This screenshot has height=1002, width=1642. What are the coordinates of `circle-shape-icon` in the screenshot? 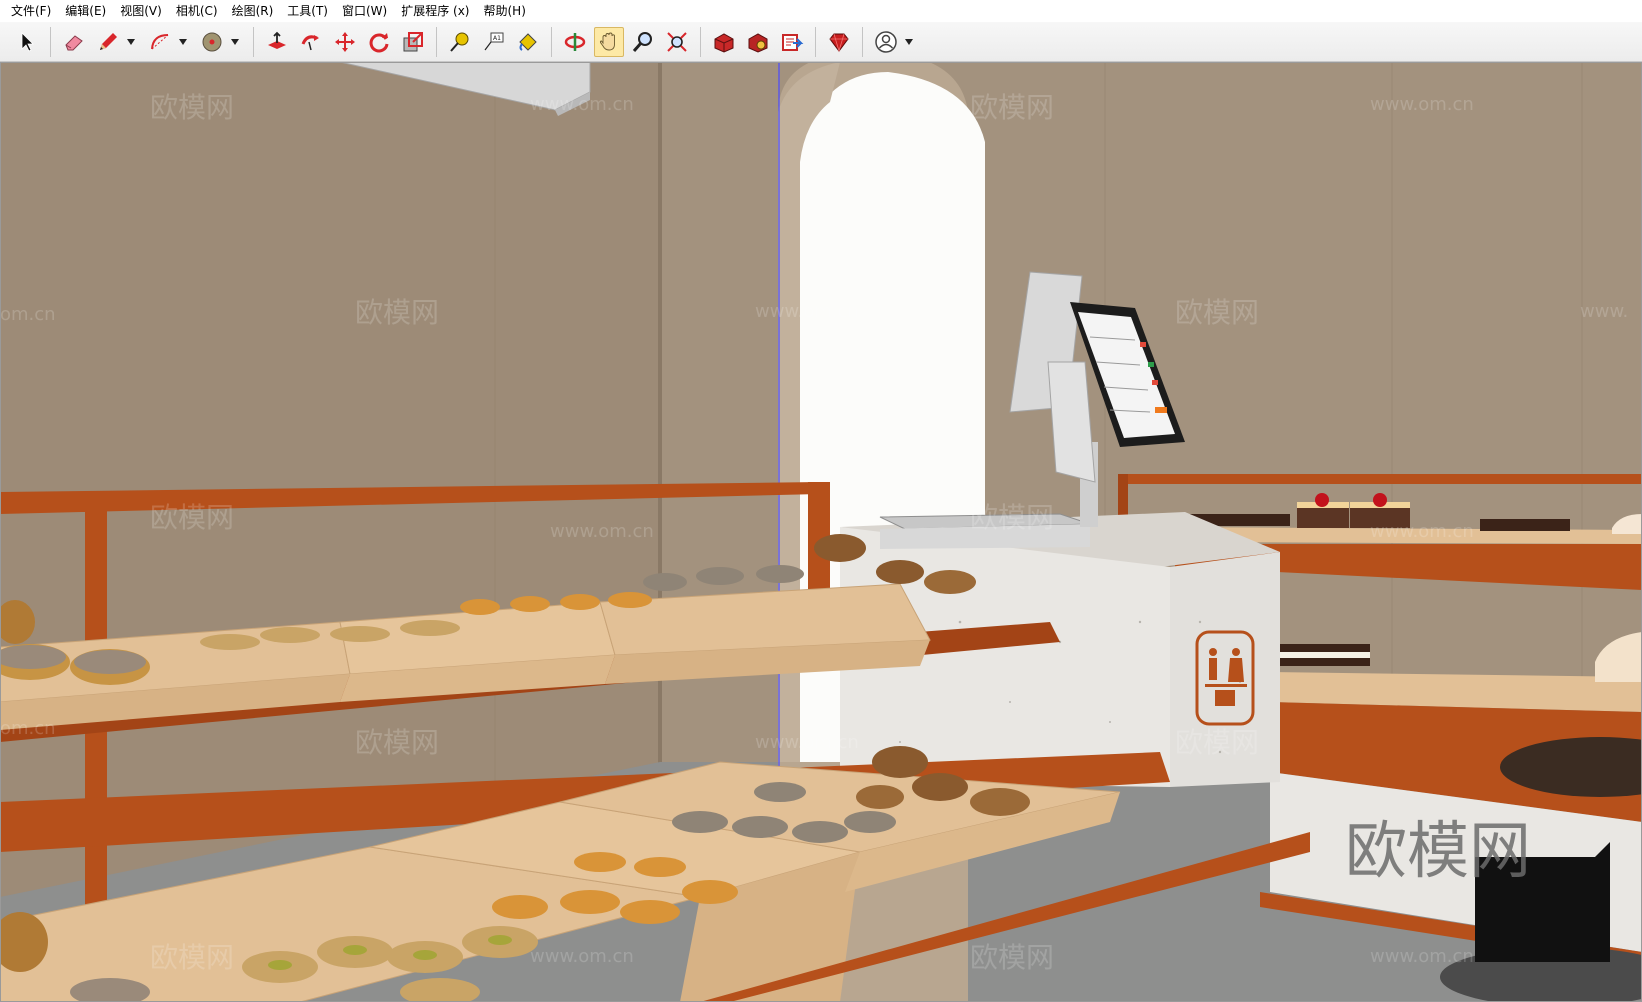 It's located at (212, 41).